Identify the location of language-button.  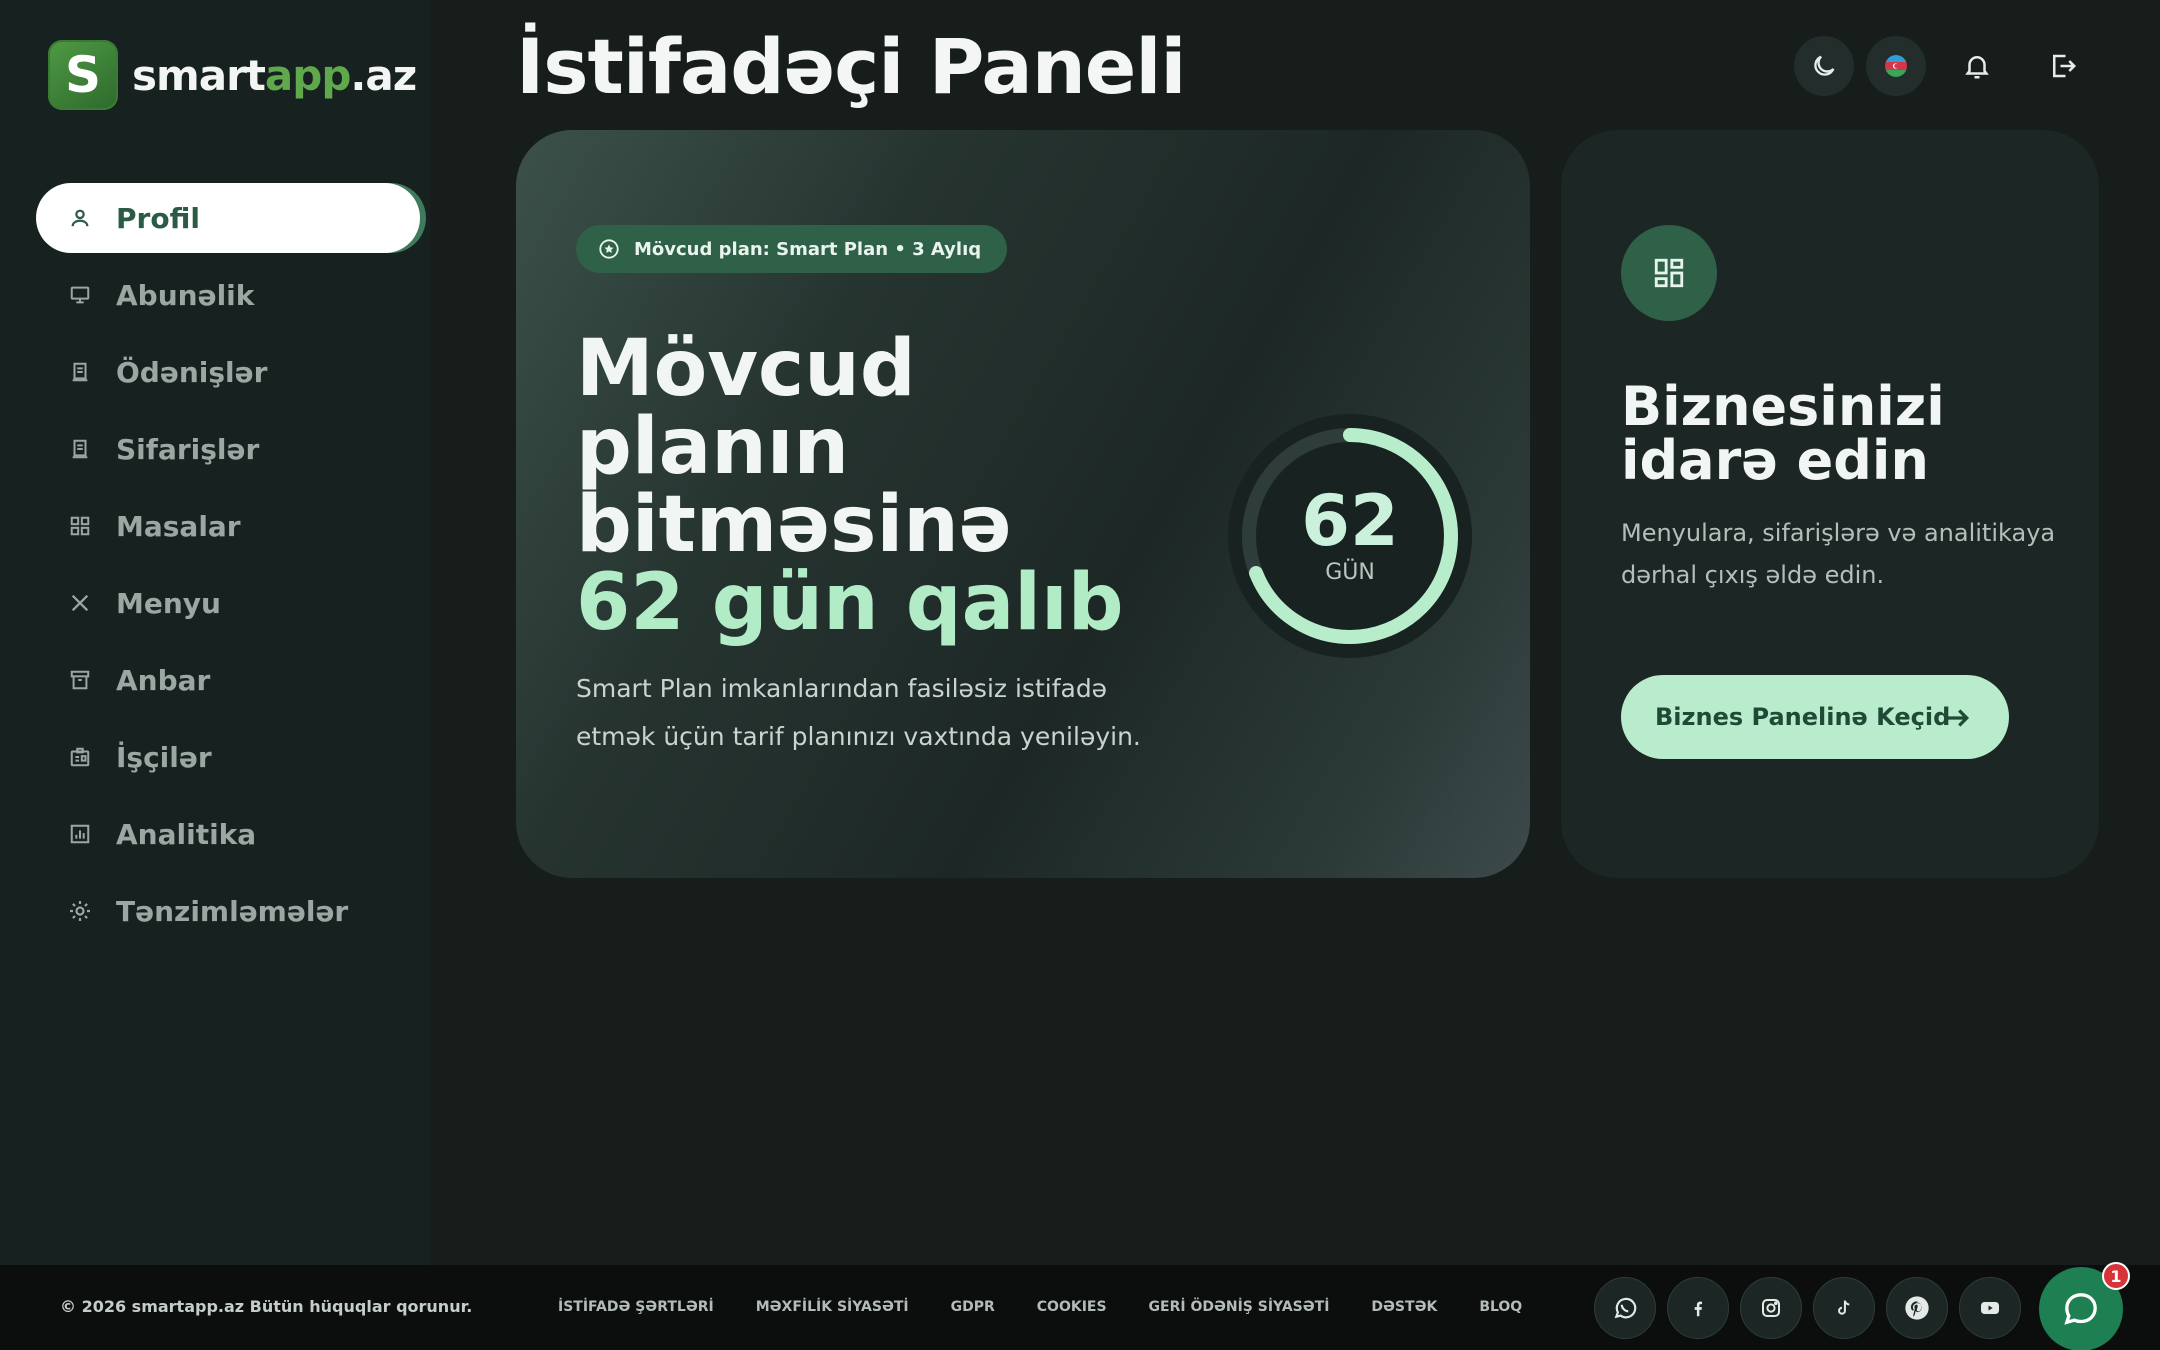
(1896, 66).